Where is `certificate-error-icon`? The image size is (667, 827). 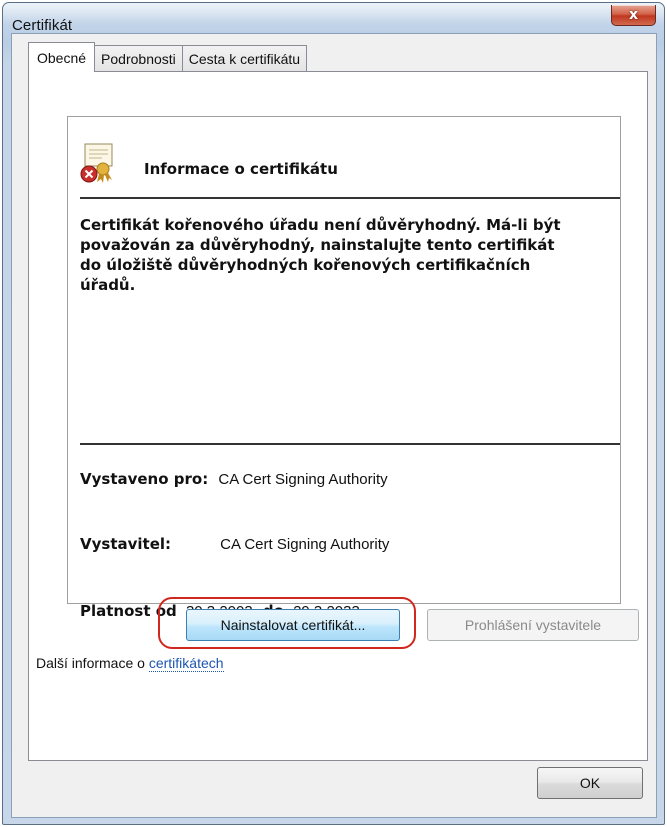
certificate-error-icon is located at coordinates (96, 163).